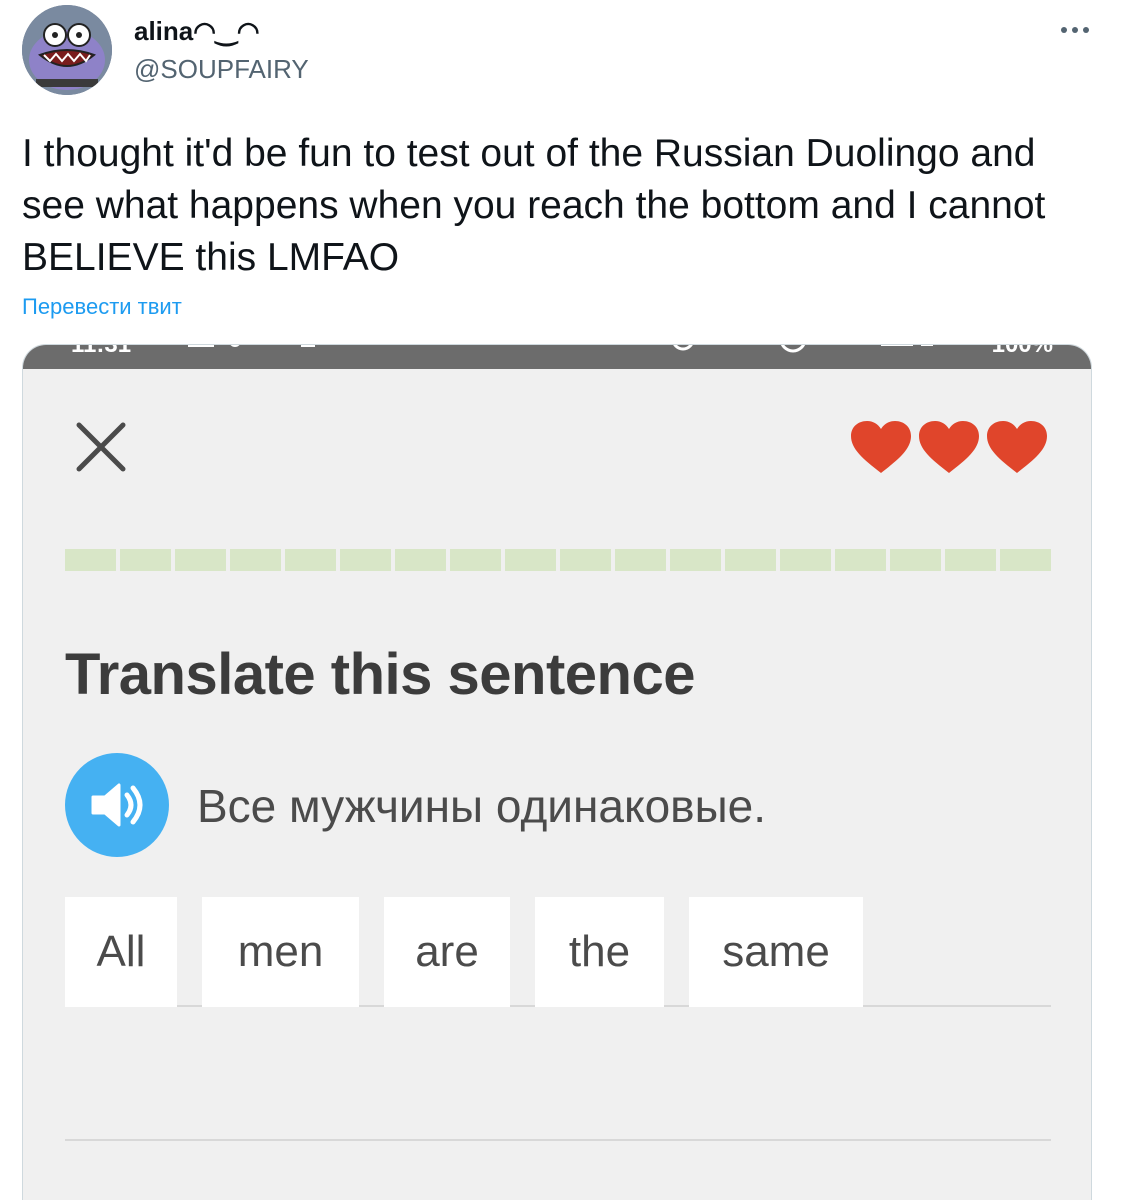  I want to click on status-battery: 100%, so click(1022, 350).